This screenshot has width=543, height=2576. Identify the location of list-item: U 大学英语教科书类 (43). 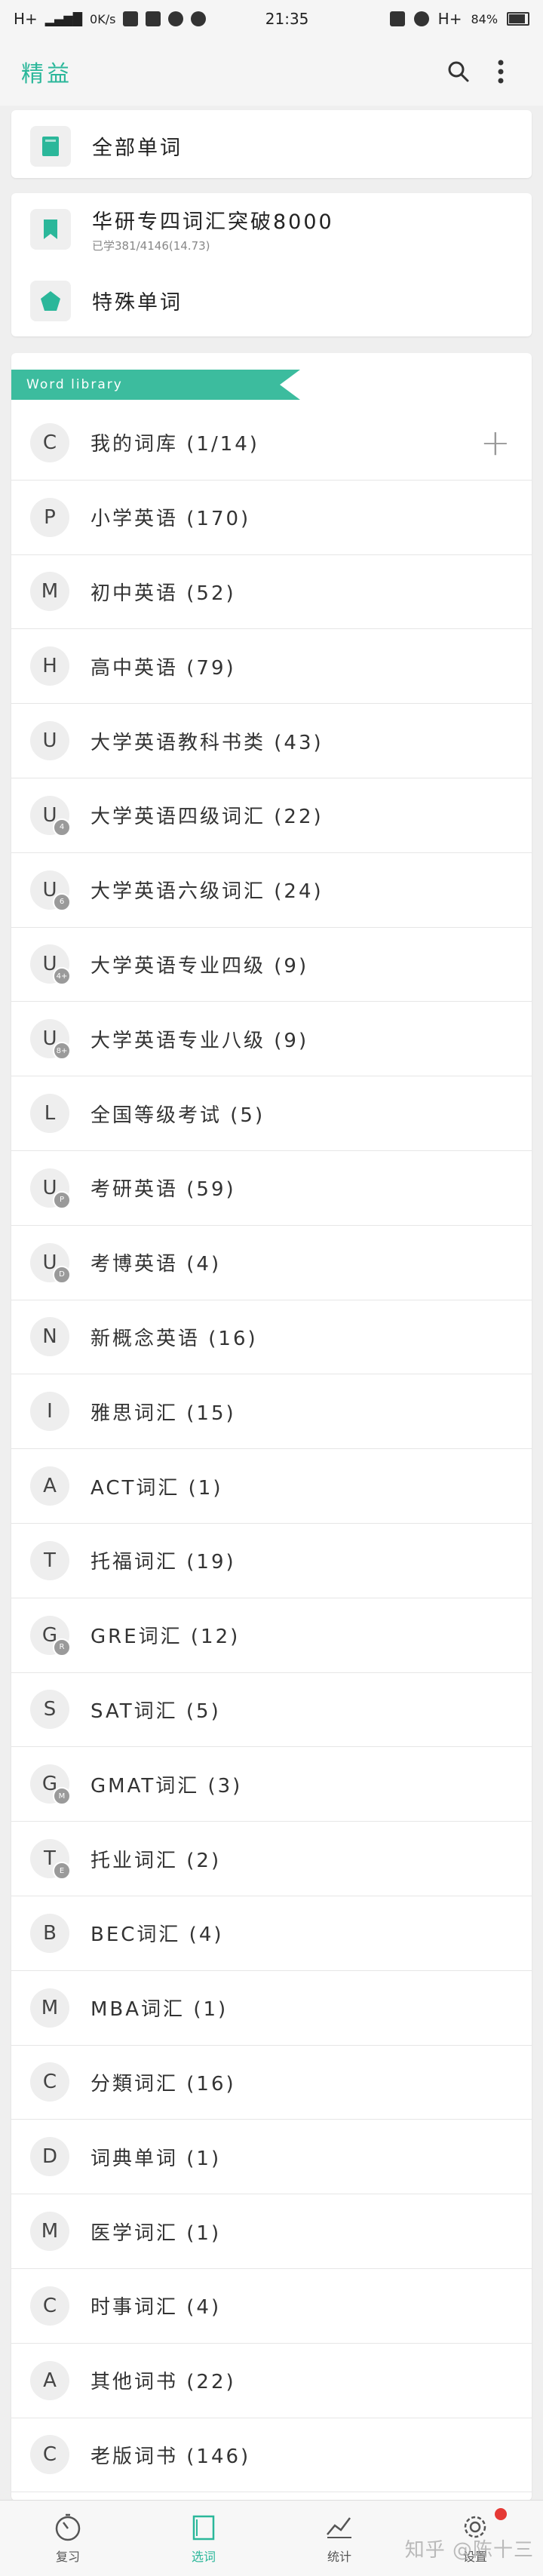
(271, 741).